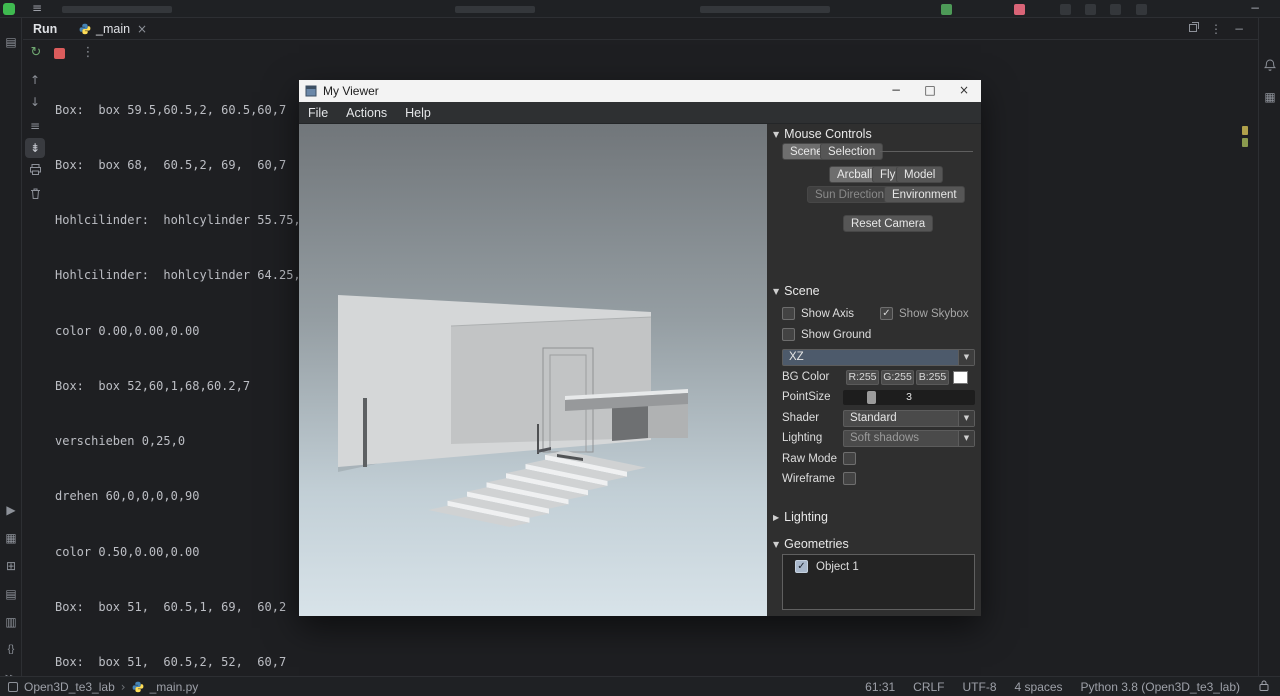 This screenshot has width=1280, height=696. What do you see at coordinates (11, 594) in the screenshot?
I see `services-tool-icon: ▤` at bounding box center [11, 594].